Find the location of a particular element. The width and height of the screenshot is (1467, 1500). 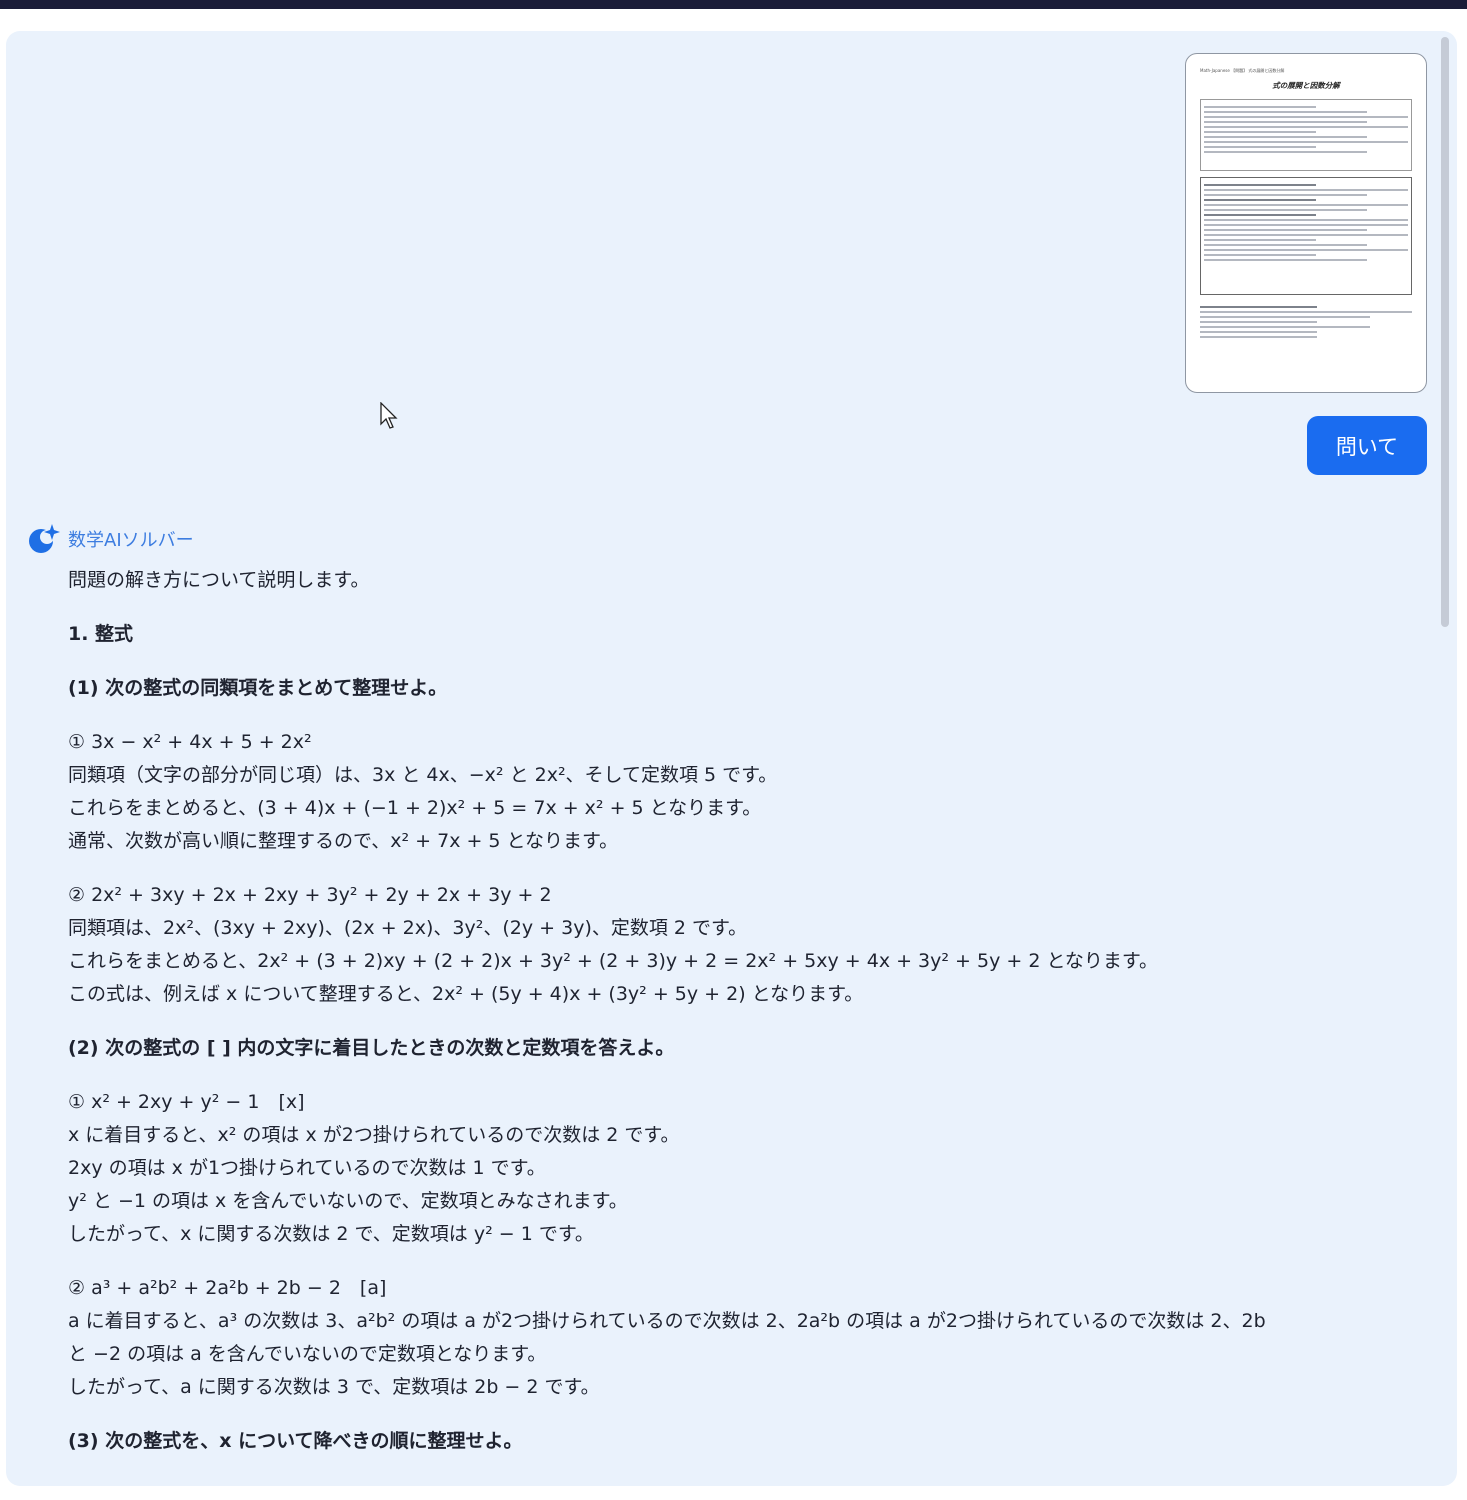

assistant-header: 数学AIソルバー is located at coordinates (111, 539).